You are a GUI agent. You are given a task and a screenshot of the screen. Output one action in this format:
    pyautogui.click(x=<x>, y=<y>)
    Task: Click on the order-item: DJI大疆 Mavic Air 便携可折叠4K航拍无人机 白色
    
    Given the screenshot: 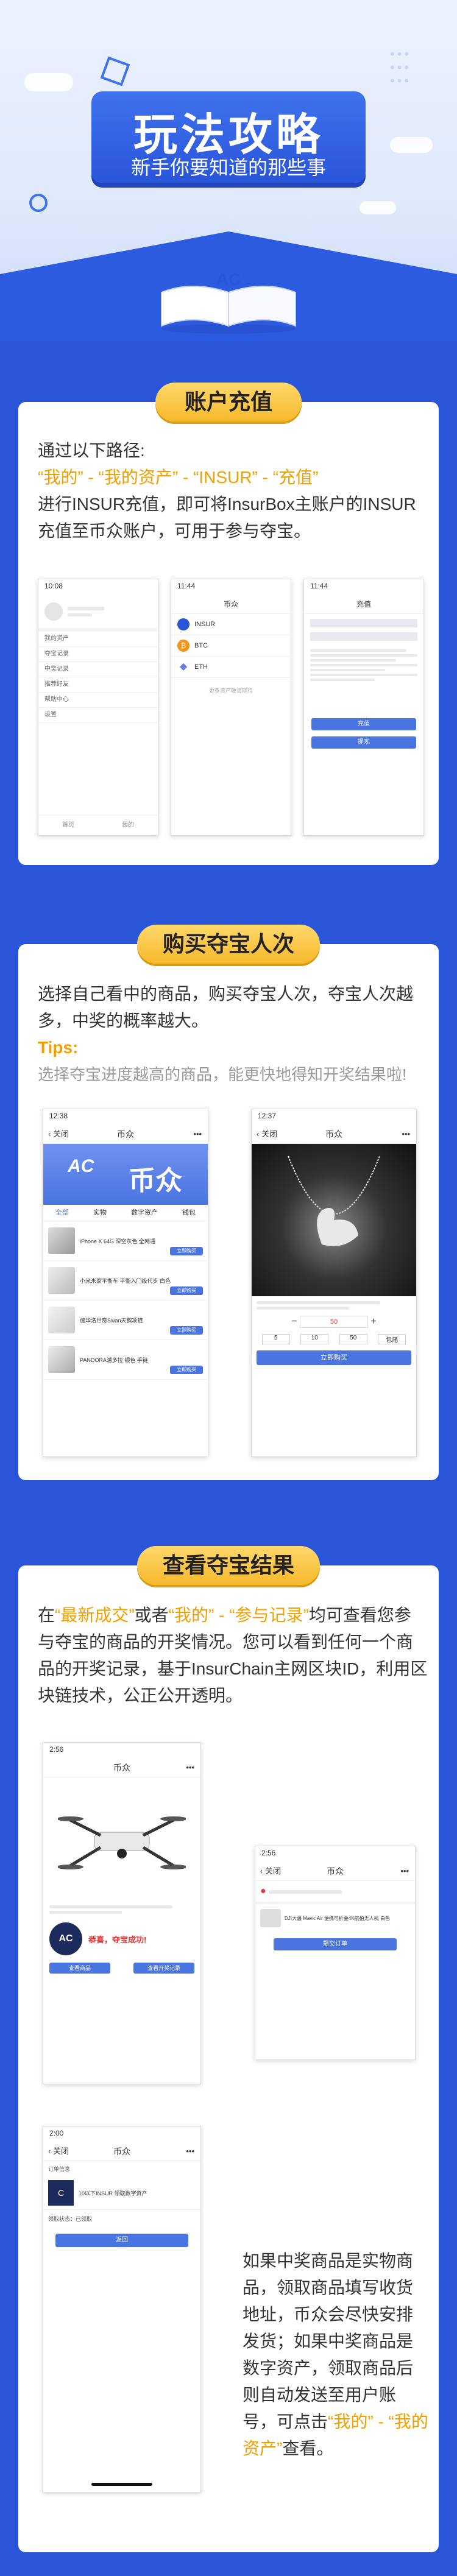 What is the action you would take?
    pyautogui.click(x=335, y=1918)
    